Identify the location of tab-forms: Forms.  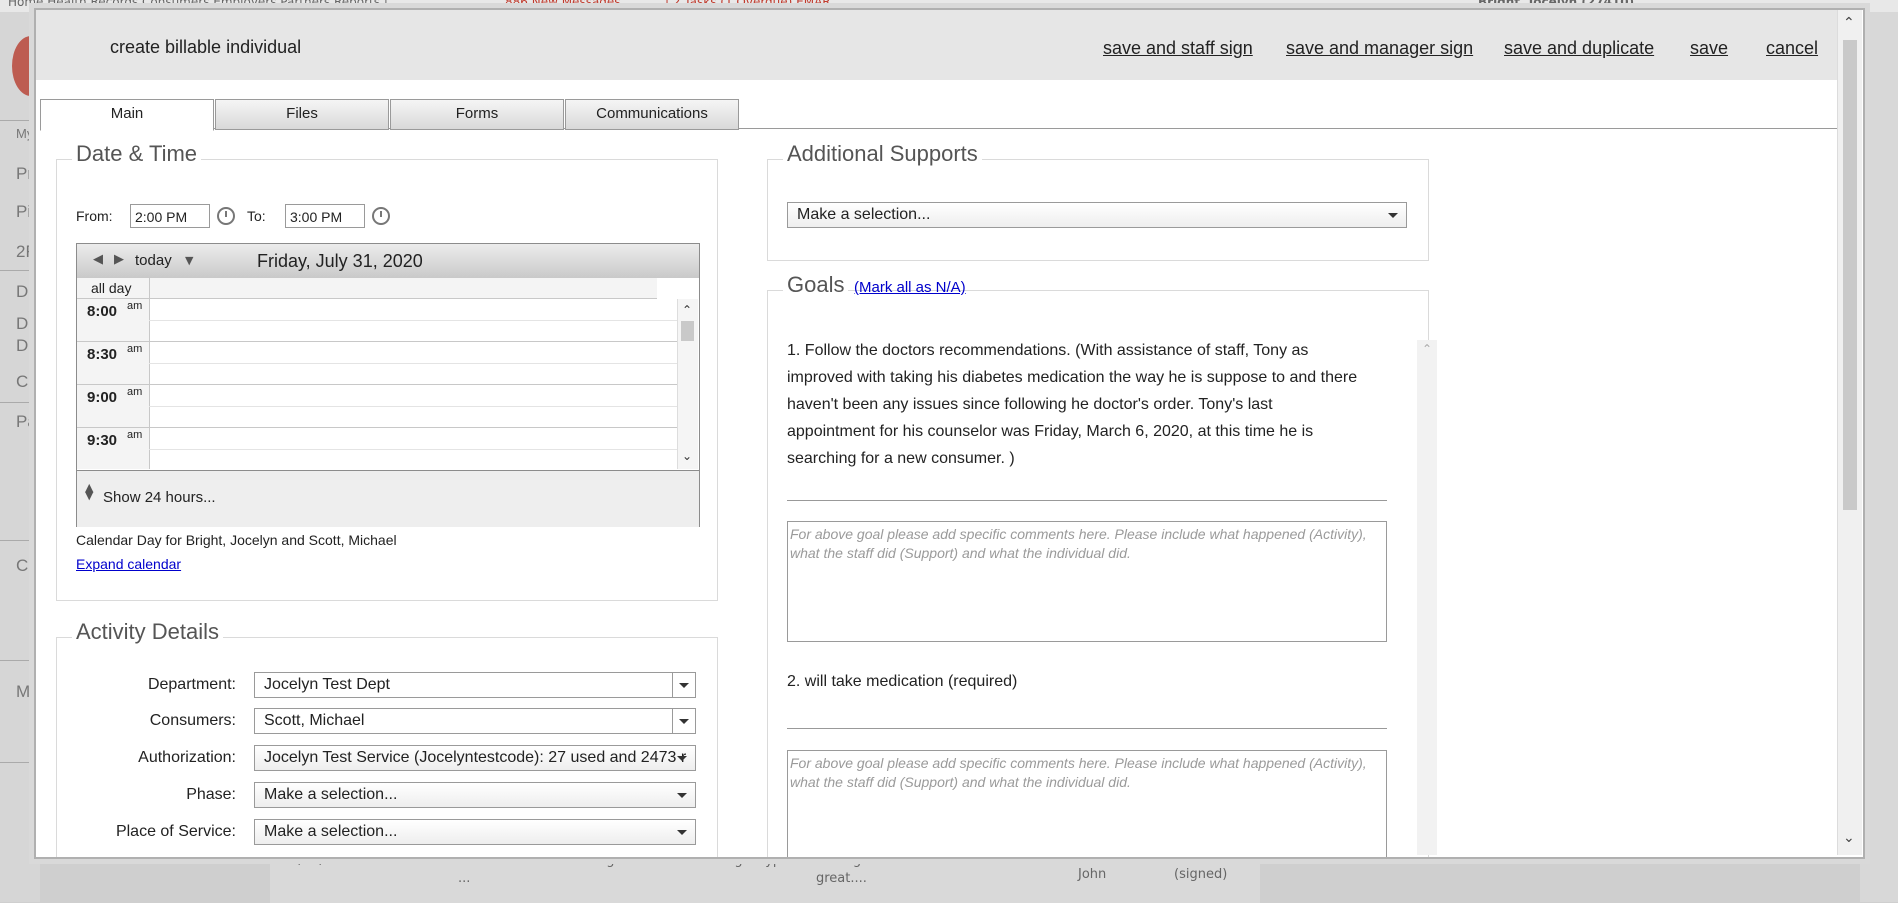
(477, 114).